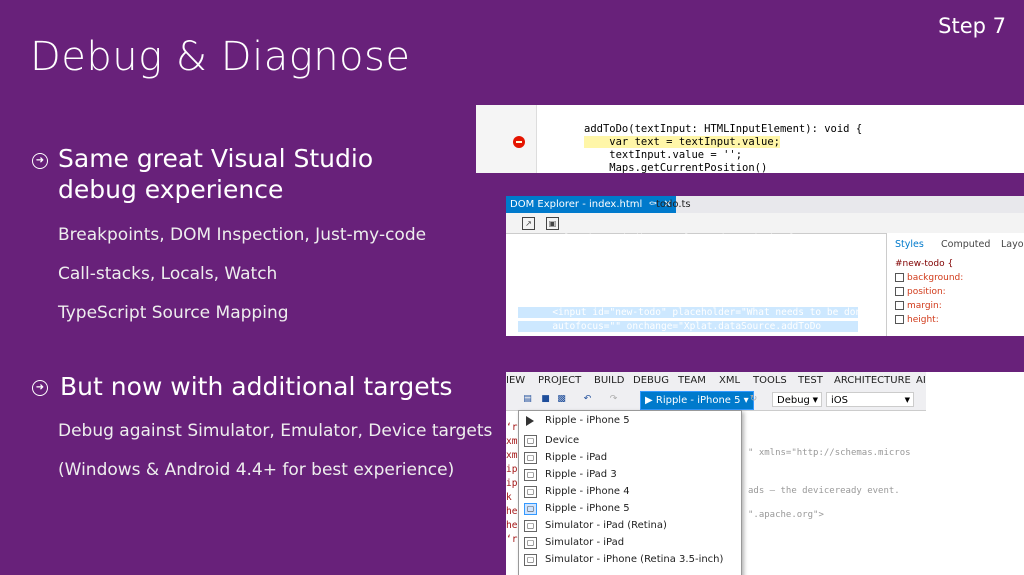 This screenshot has width=1024, height=575. I want to click on run-target-button: ▶ Ripple - iPhone 5 ▾, so click(697, 400).